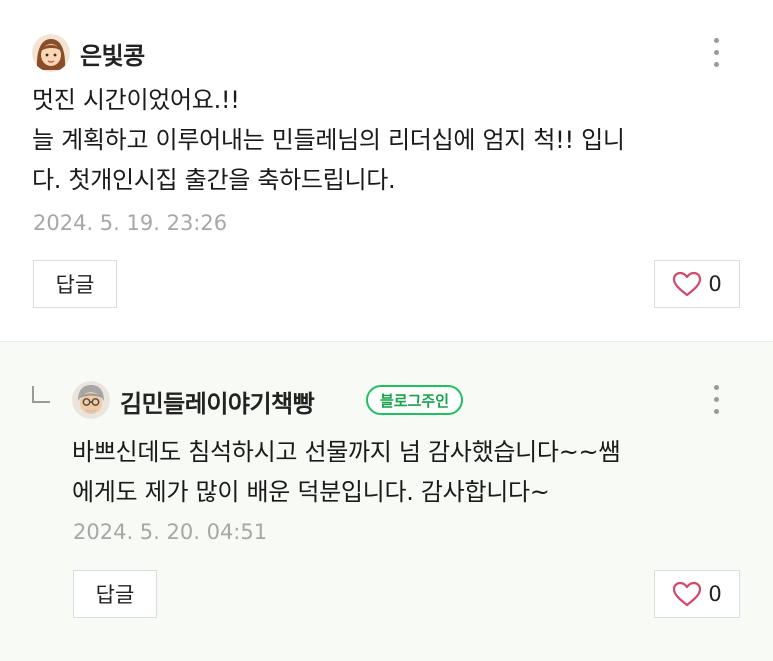 Image resolution: width=773 pixels, height=661 pixels. What do you see at coordinates (136, 100) in the screenshot?
I see `comment-line: 멋진 시간이었어요.!!` at bounding box center [136, 100].